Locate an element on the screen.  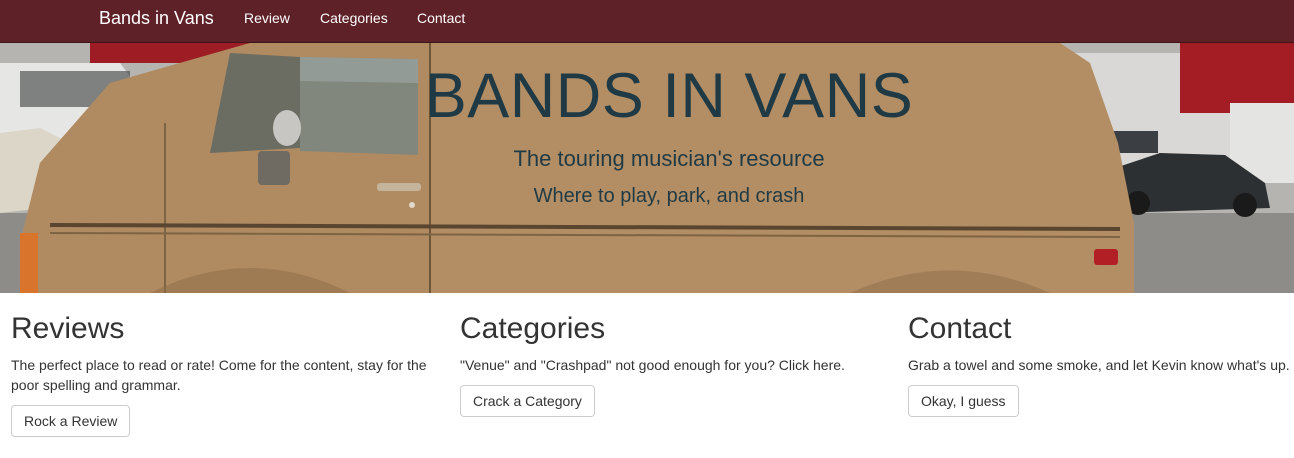
nav-link-contact: Contact is located at coordinates (441, 18).